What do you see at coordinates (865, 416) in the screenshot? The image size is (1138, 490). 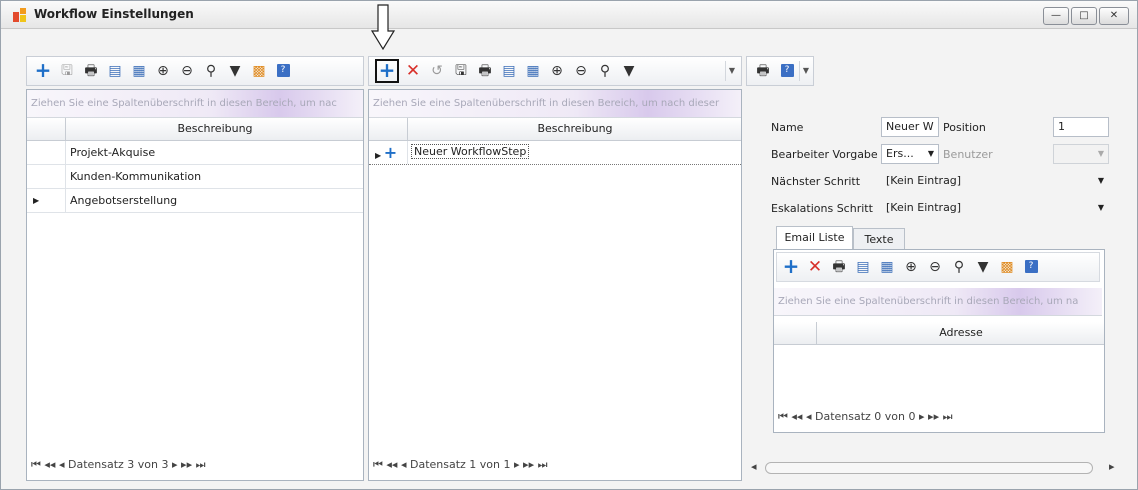 I see `record-status: Datensatz 0 von 0` at bounding box center [865, 416].